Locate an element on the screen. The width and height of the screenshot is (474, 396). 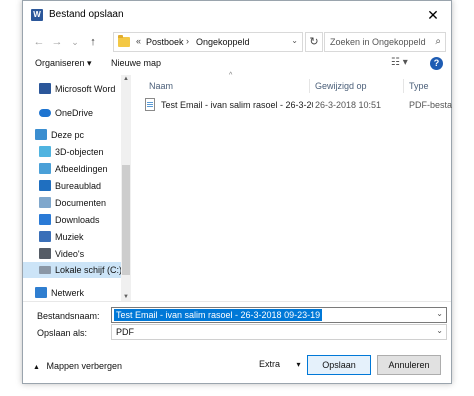
new-folder-button: Nieuwe map is located at coordinates (136, 63).